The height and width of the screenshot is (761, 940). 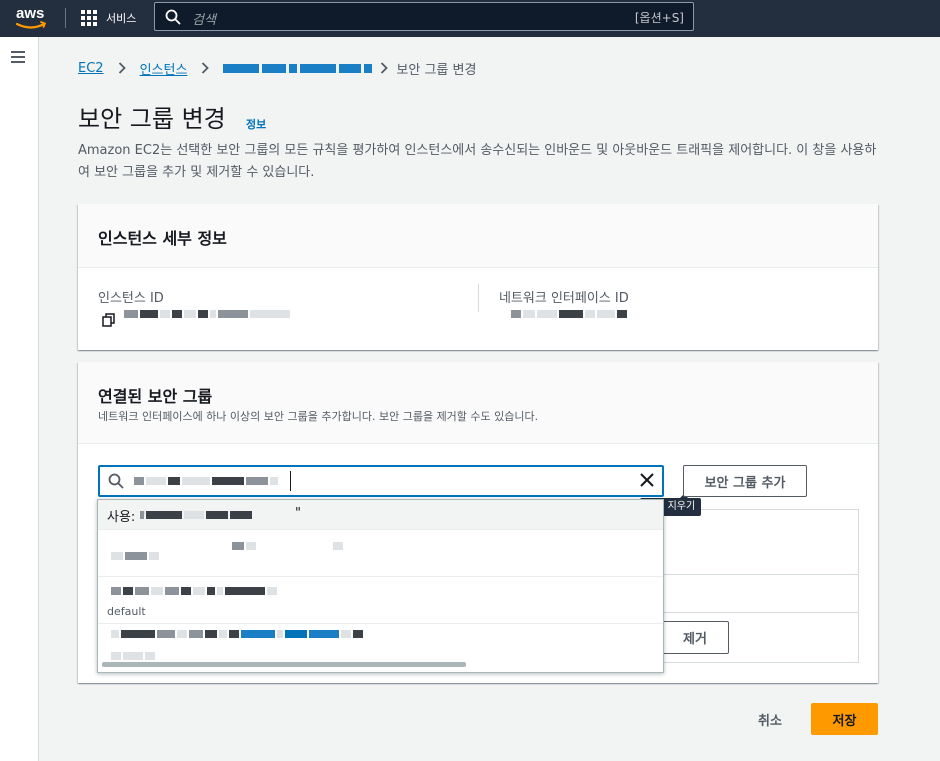 I want to click on suggestion-item, so click(x=380, y=552).